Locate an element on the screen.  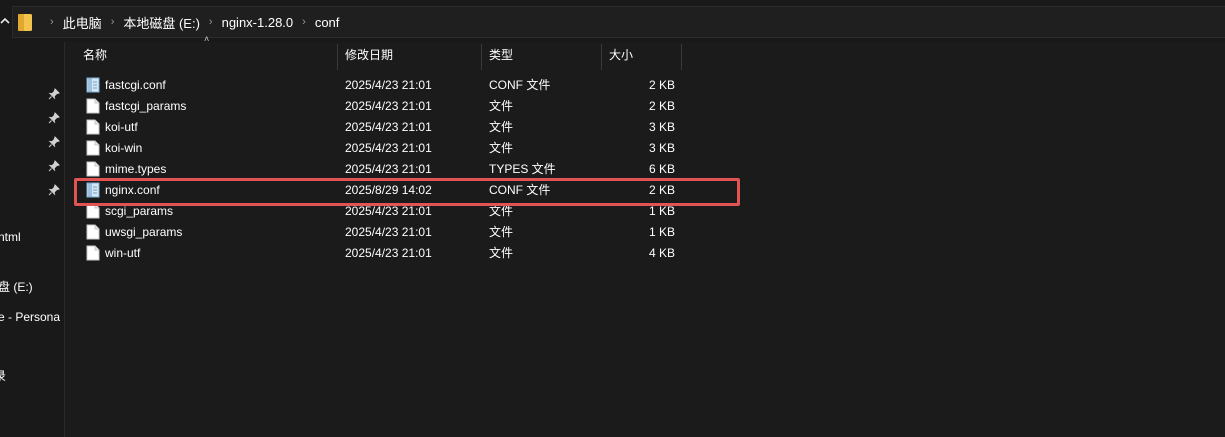
file-row: fastcgi_params 2025/4/23 21:01 文件 2 KB is located at coordinates (385, 106).